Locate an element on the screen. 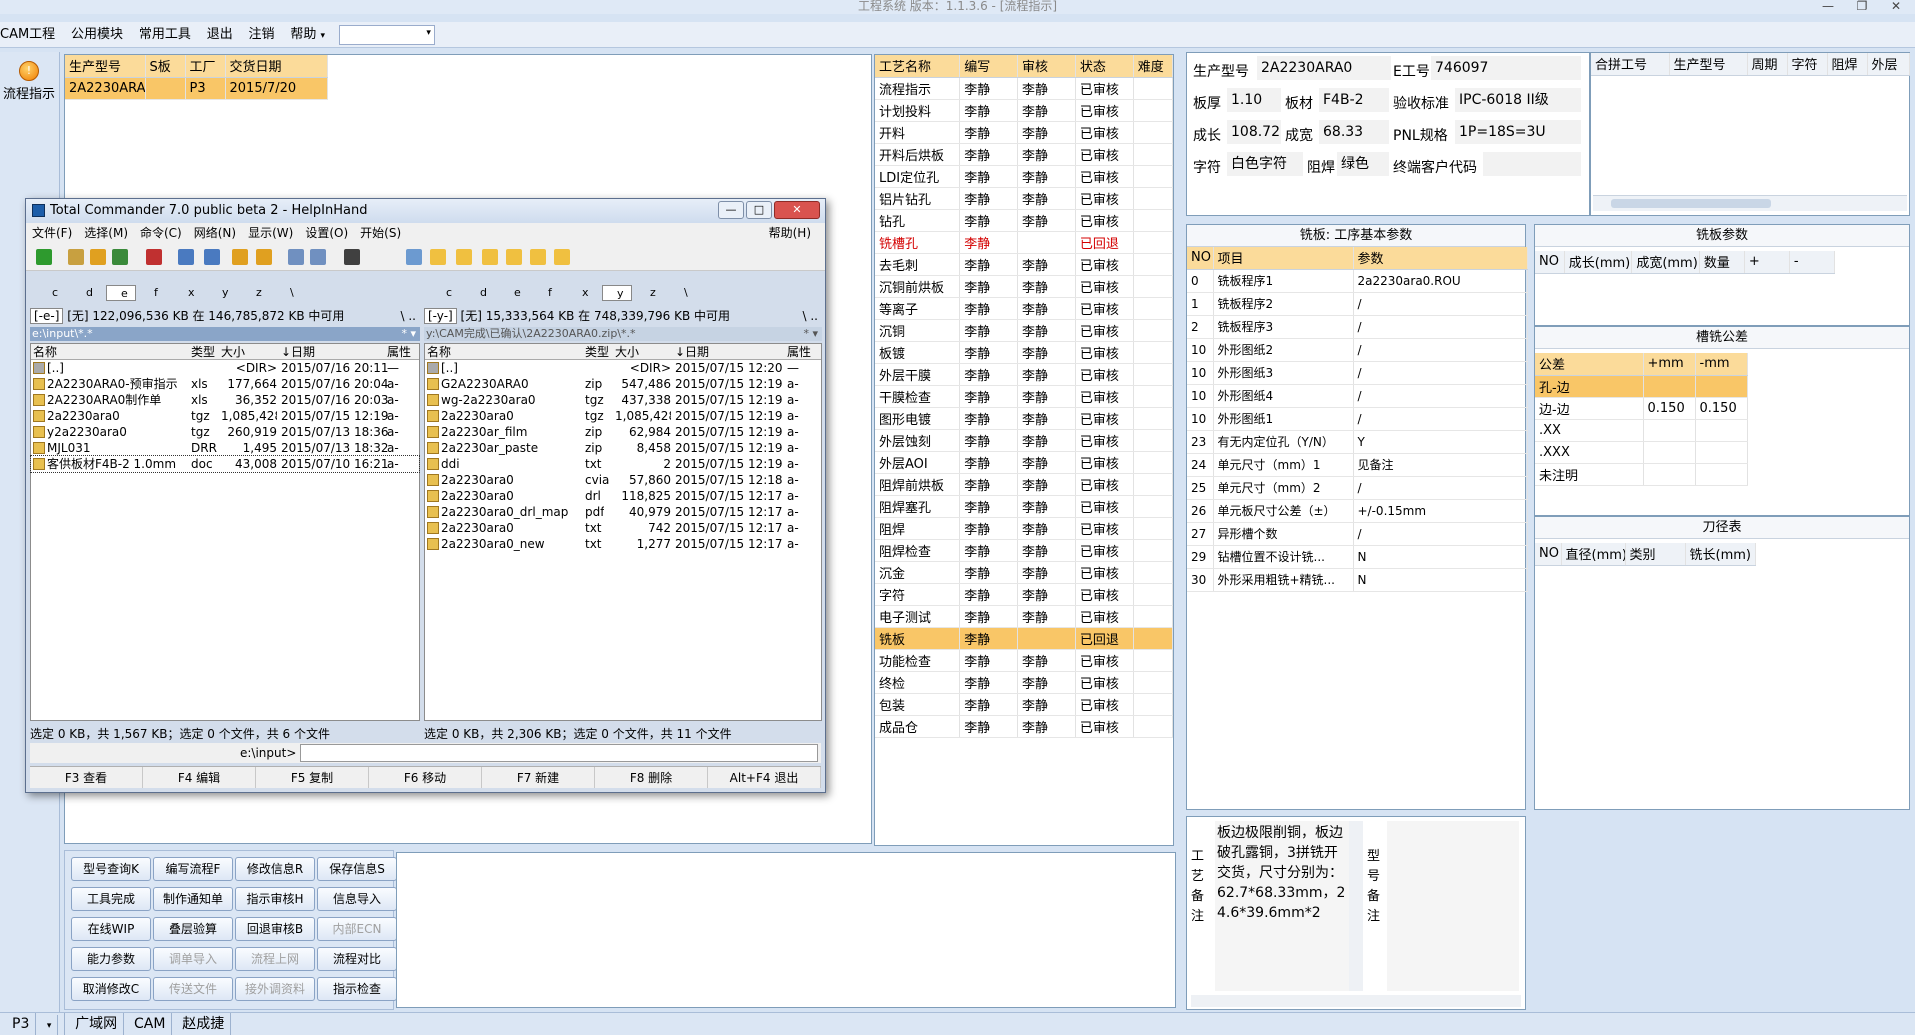  tolerance-row: .XX is located at coordinates (1641, 430).